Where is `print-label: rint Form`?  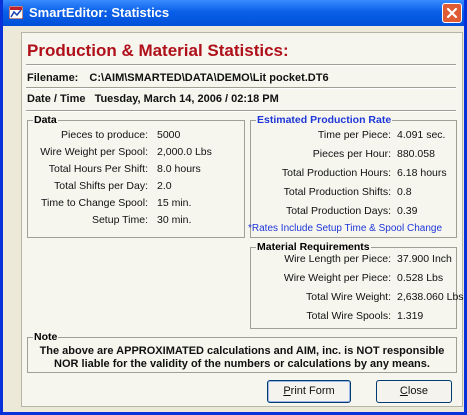
print-label: rint Form is located at coordinates (312, 391).